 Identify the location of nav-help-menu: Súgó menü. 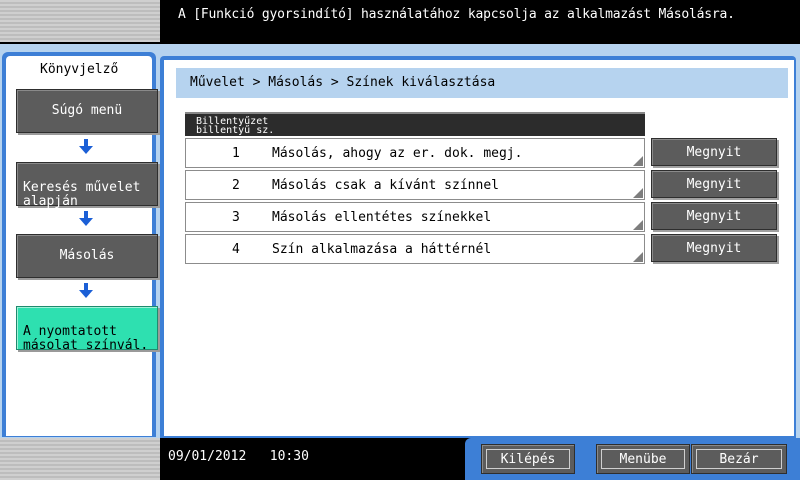
(87, 111).